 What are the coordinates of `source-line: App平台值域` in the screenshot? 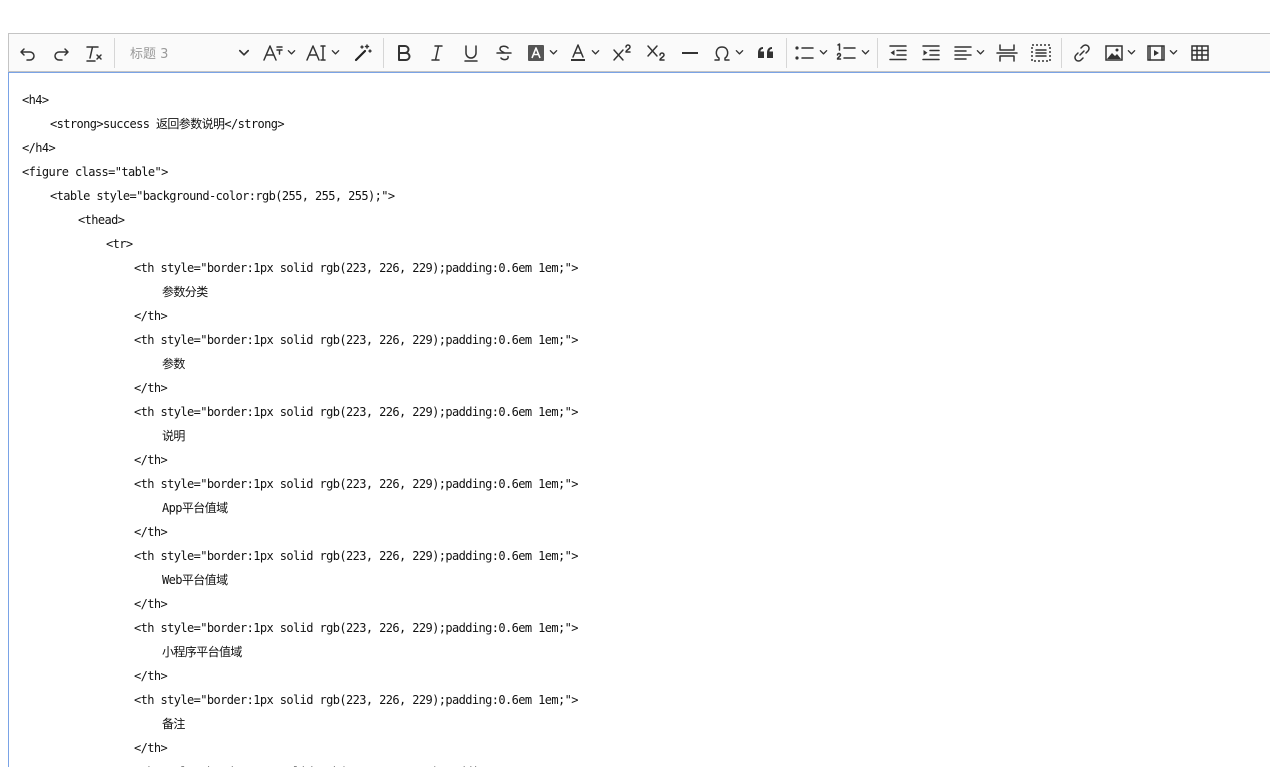 It's located at (195, 508).